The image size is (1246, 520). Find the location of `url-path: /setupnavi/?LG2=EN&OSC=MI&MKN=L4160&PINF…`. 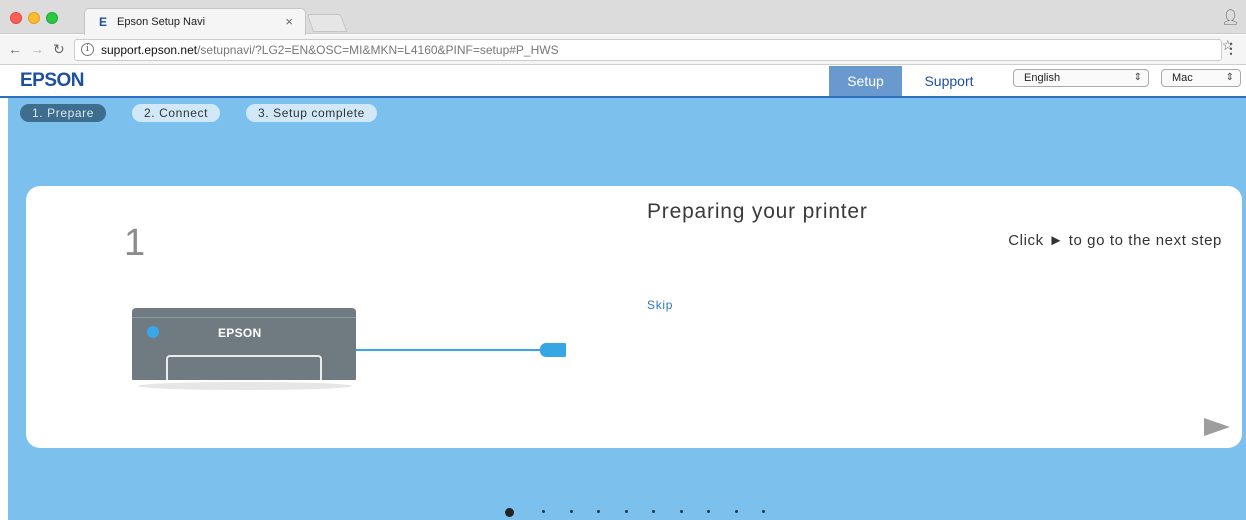

url-path: /setupnavi/?LG2=EN&OSC=MI&MKN=L4160&PINF… is located at coordinates (378, 50).